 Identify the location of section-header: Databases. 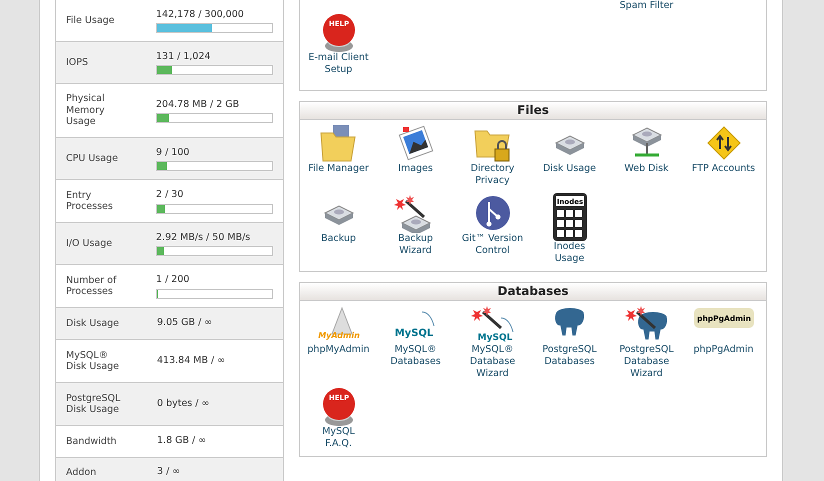
(533, 292).